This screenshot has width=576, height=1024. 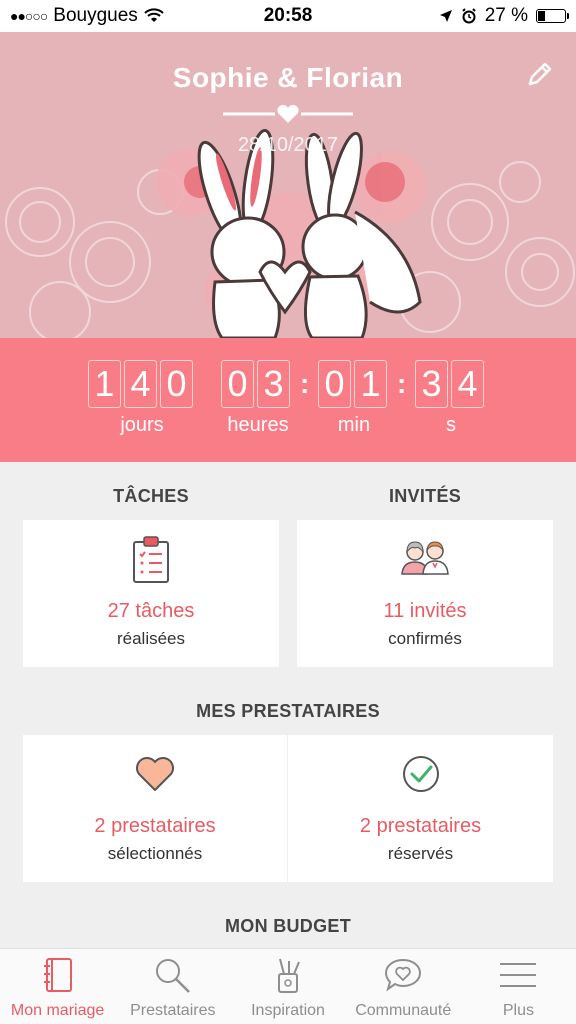 I want to click on hours-digits: 0 3, so click(x=255, y=384).